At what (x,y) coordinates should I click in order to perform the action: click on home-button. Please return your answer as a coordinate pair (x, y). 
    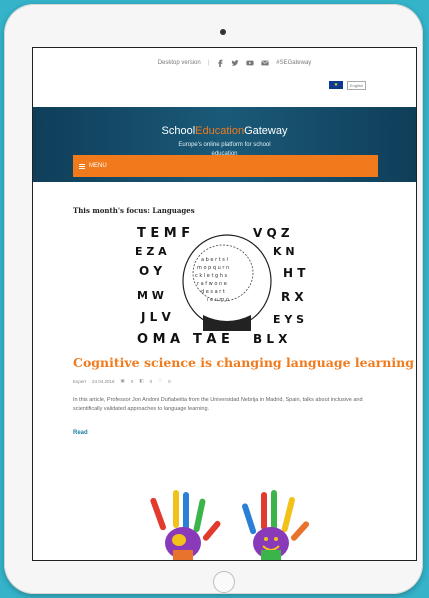
    Looking at the image, I should click on (224, 582).